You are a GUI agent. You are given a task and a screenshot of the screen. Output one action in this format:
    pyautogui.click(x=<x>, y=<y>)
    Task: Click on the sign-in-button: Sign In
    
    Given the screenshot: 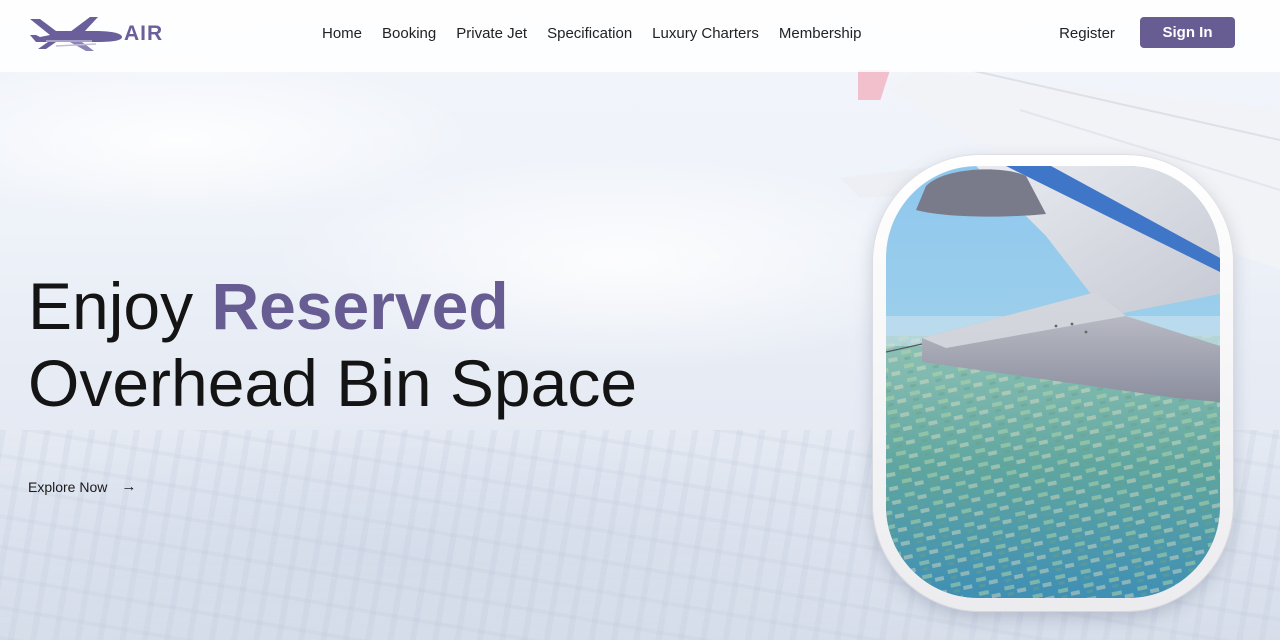 What is the action you would take?
    pyautogui.click(x=1187, y=32)
    